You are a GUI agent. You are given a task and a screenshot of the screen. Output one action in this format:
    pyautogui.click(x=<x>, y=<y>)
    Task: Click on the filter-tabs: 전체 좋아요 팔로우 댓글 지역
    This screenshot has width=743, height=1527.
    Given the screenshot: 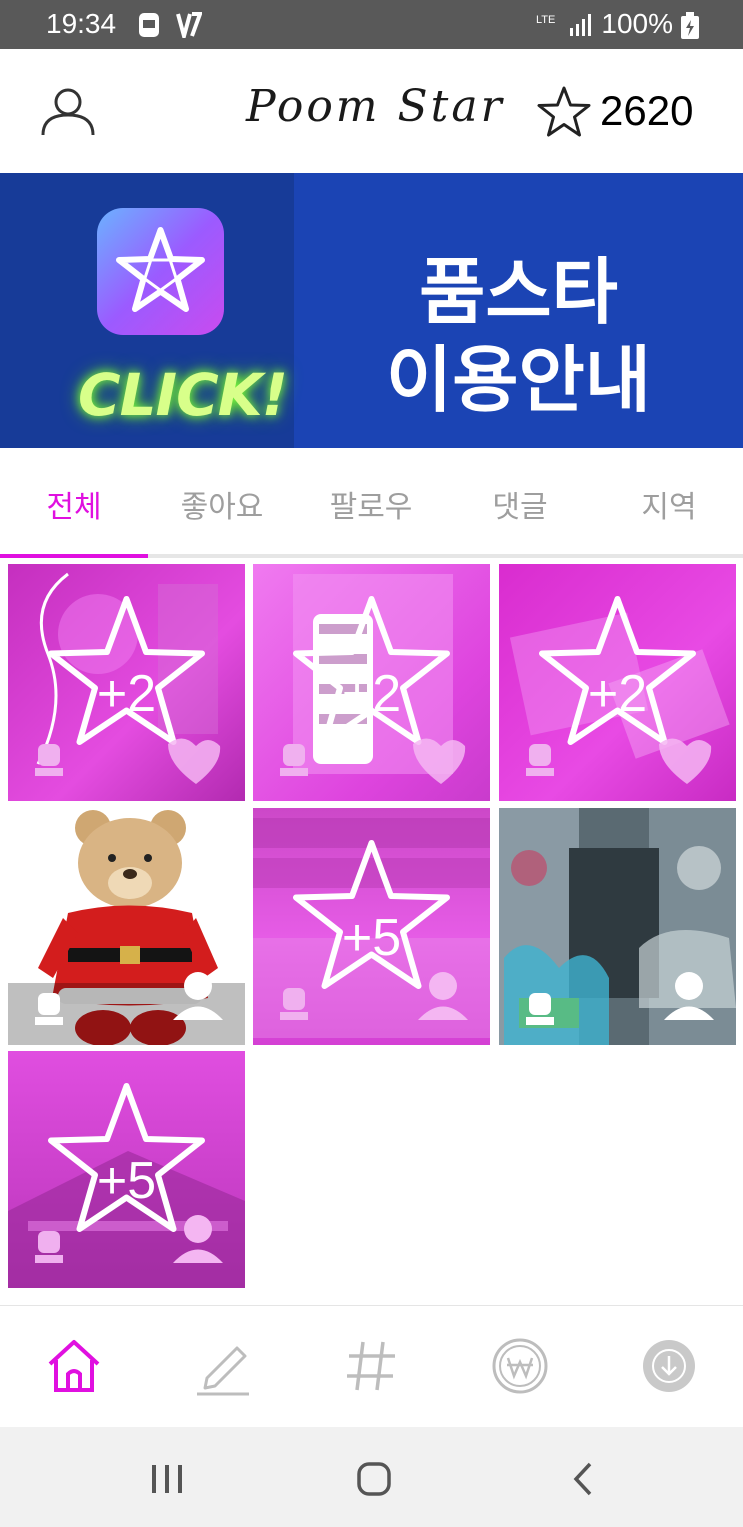 What is the action you would take?
    pyautogui.click(x=371, y=503)
    